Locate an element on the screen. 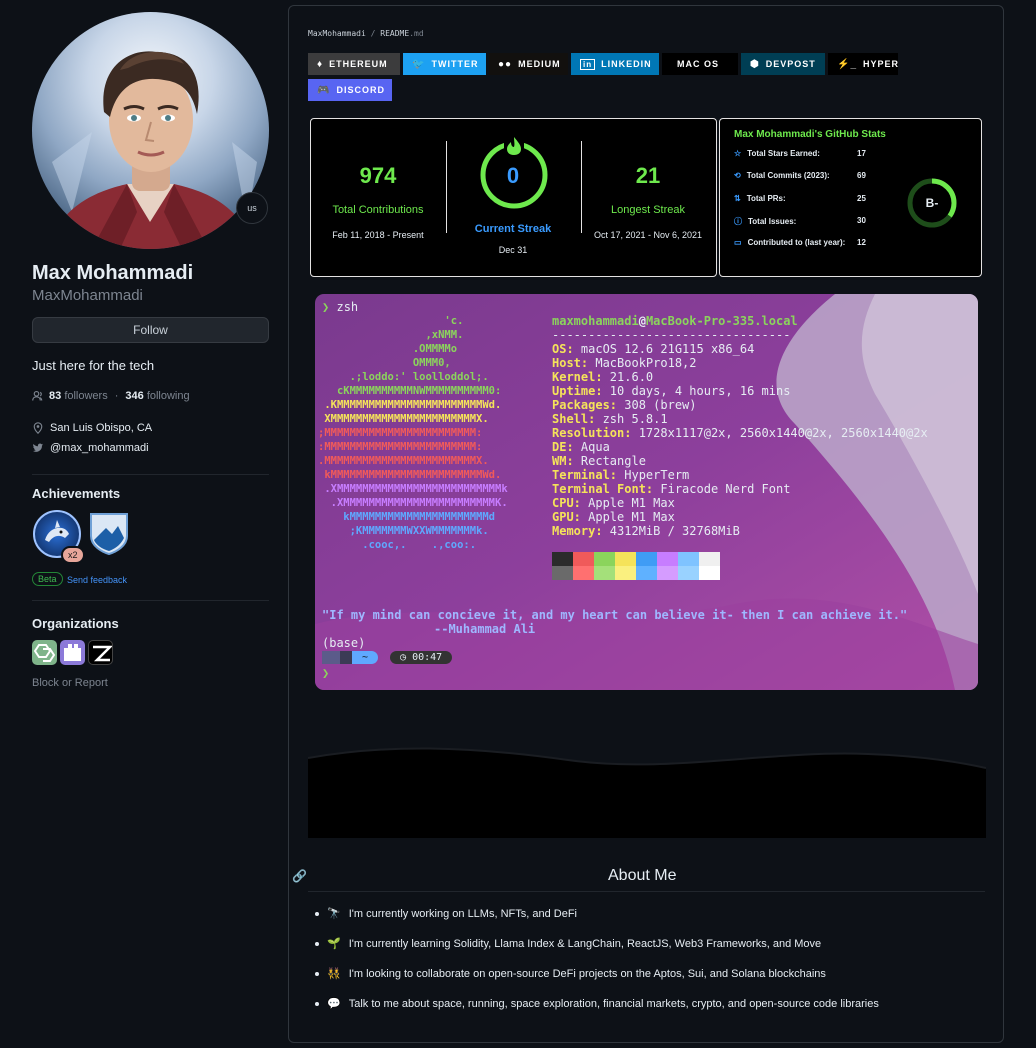 The height and width of the screenshot is (1048, 1036). location: San Luis Obispo, CA is located at coordinates (92, 428).